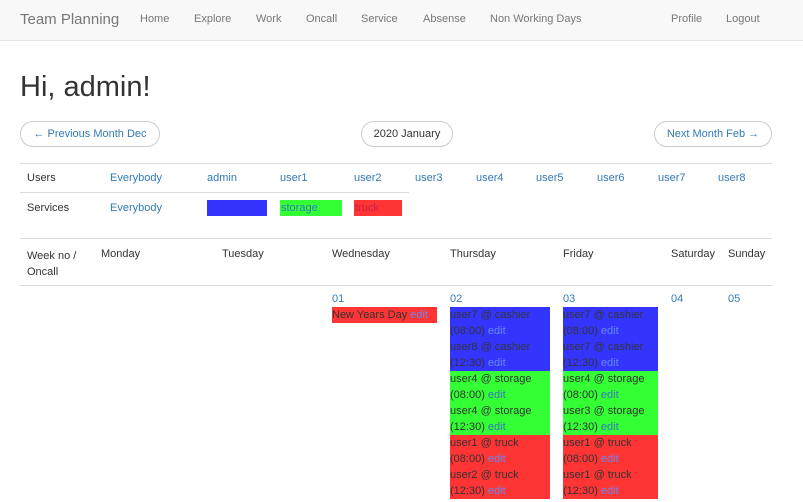 Image resolution: width=803 pixels, height=502 pixels. Describe the element at coordinates (85, 87) in the screenshot. I see `page-title: Hi, admin!` at that location.